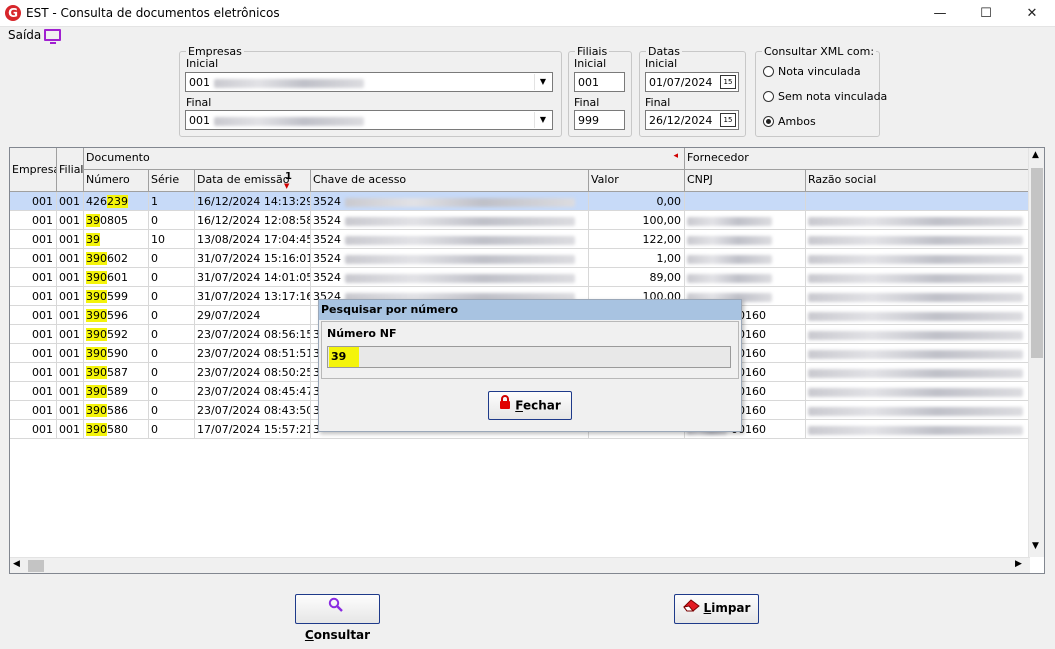 The image size is (1055, 649). I want to click on radio-label: Ambos, so click(797, 121).